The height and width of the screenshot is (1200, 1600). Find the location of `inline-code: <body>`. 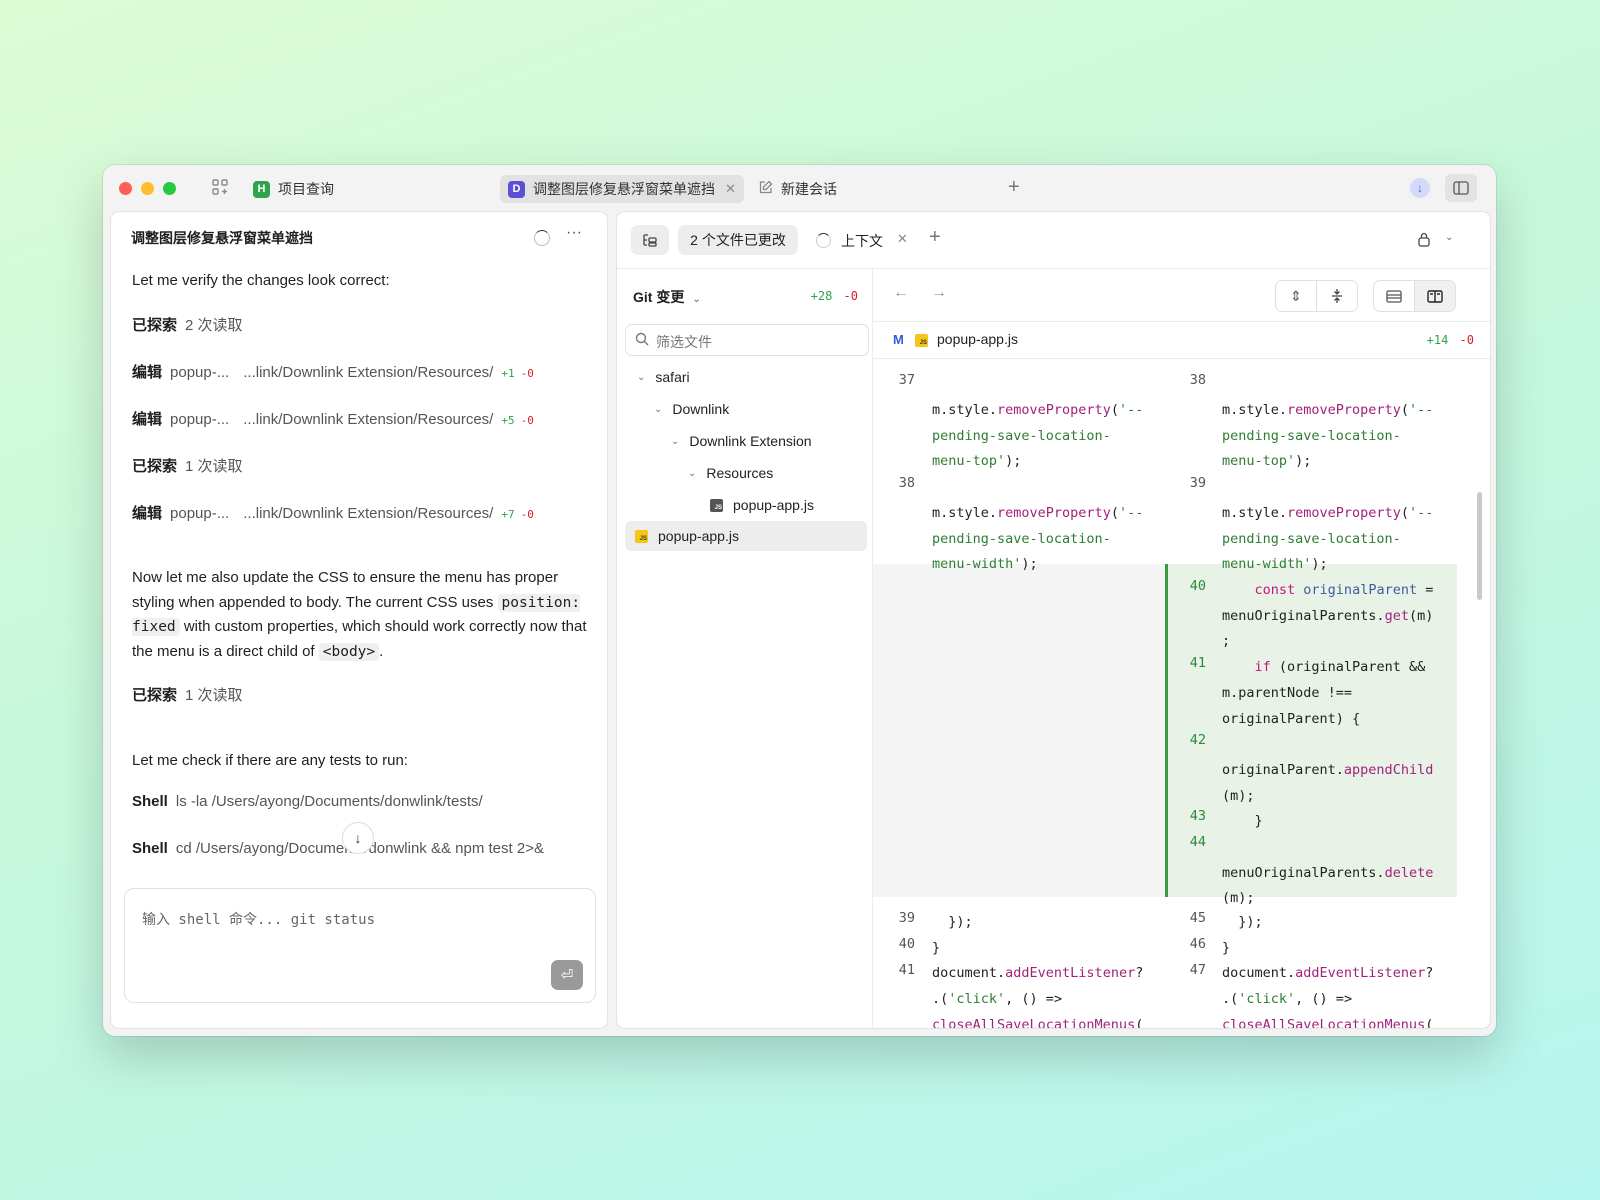

inline-code: <body> is located at coordinates (349, 651).